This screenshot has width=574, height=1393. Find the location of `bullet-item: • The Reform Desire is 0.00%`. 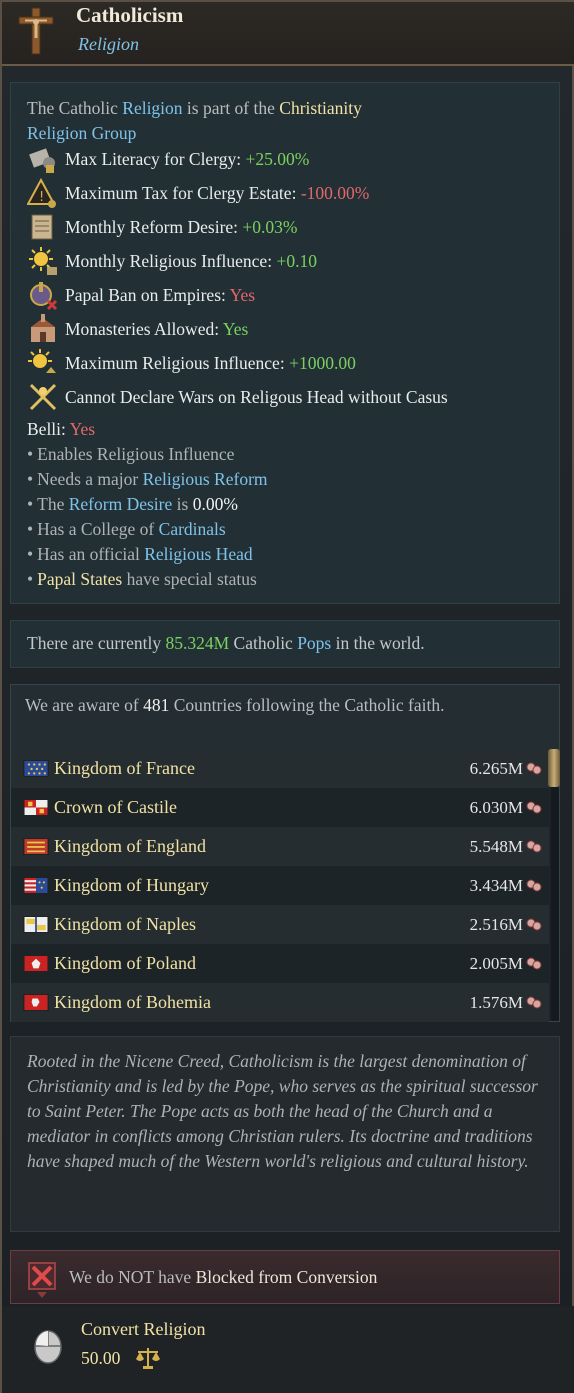

bullet-item: • The Reform Desire is 0.00% is located at coordinates (132, 504).